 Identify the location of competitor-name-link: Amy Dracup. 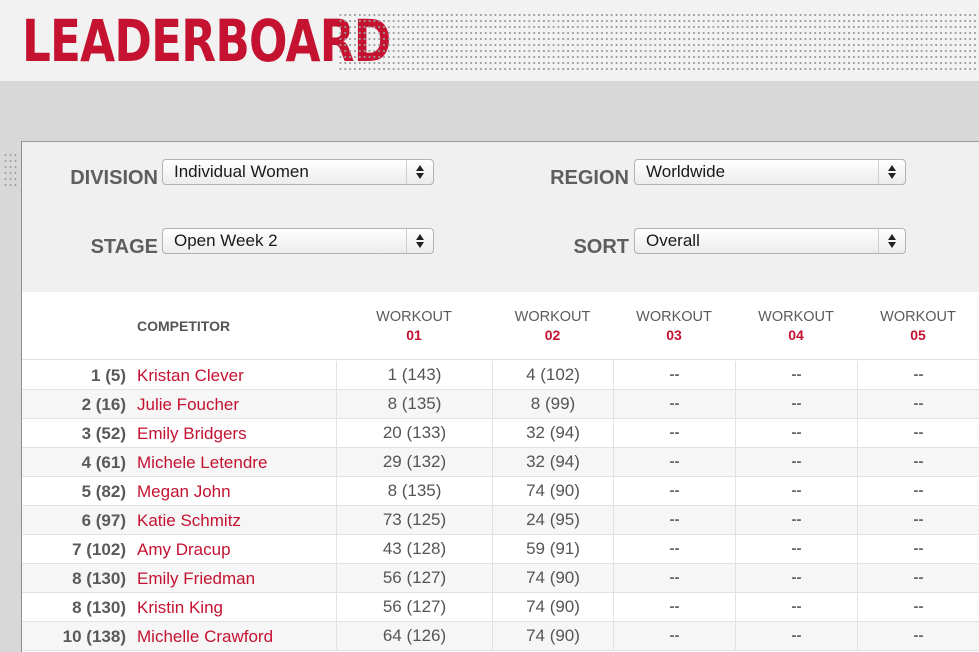
(184, 550).